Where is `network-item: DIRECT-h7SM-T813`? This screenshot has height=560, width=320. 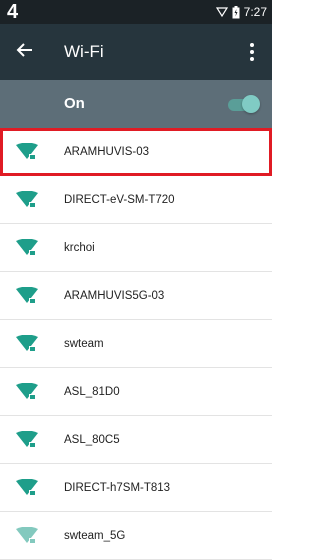
network-item: DIRECT-h7SM-T813 is located at coordinates (136, 488).